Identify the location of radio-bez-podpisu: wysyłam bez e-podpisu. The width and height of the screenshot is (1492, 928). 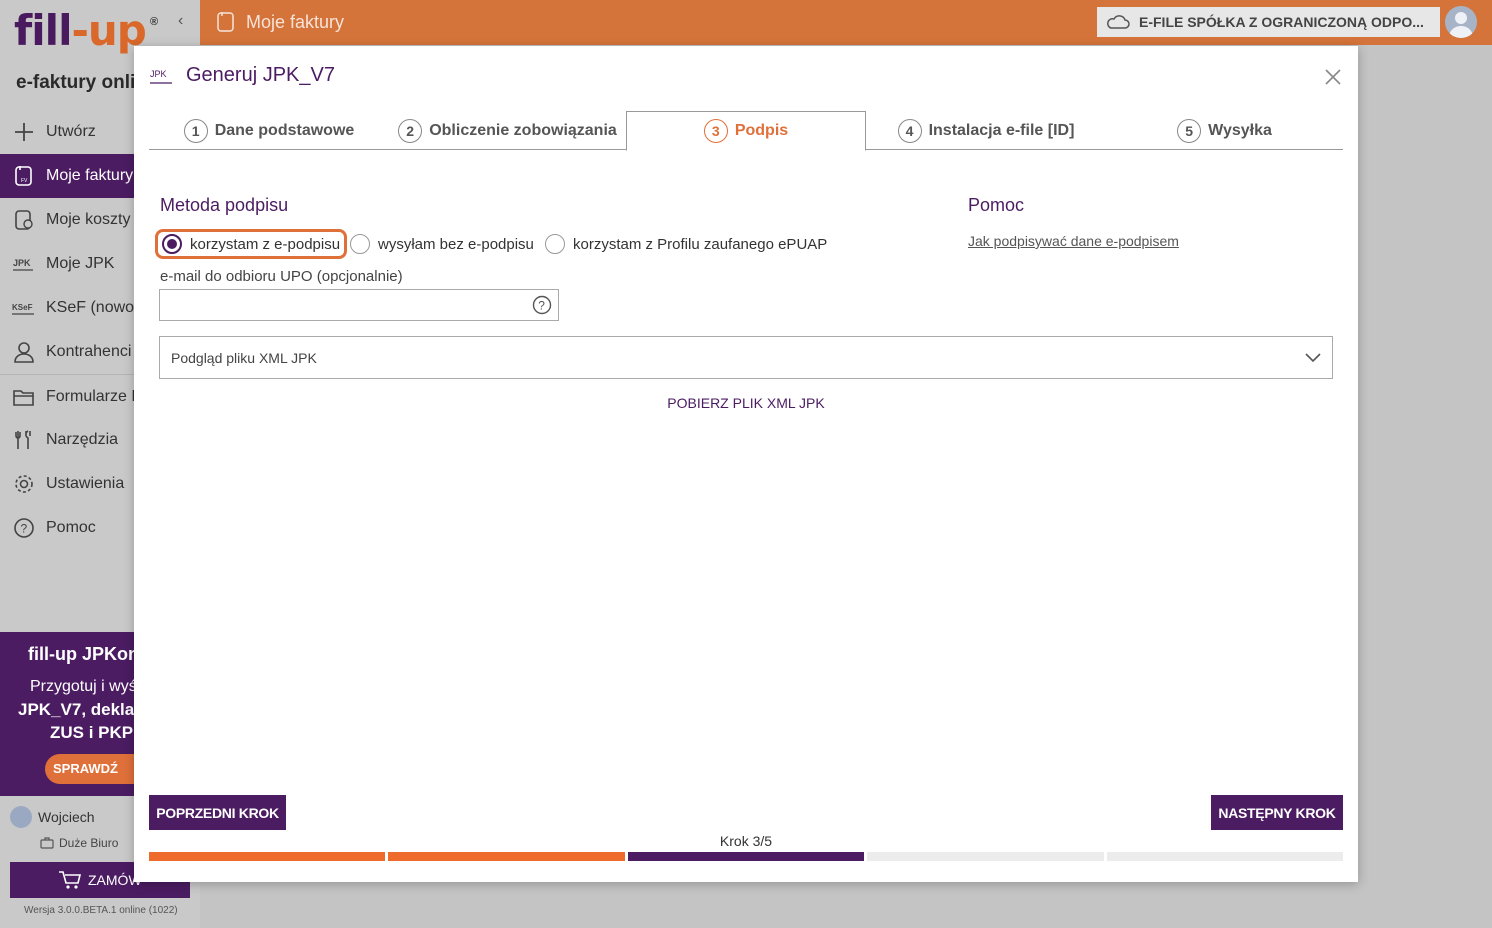
(442, 244).